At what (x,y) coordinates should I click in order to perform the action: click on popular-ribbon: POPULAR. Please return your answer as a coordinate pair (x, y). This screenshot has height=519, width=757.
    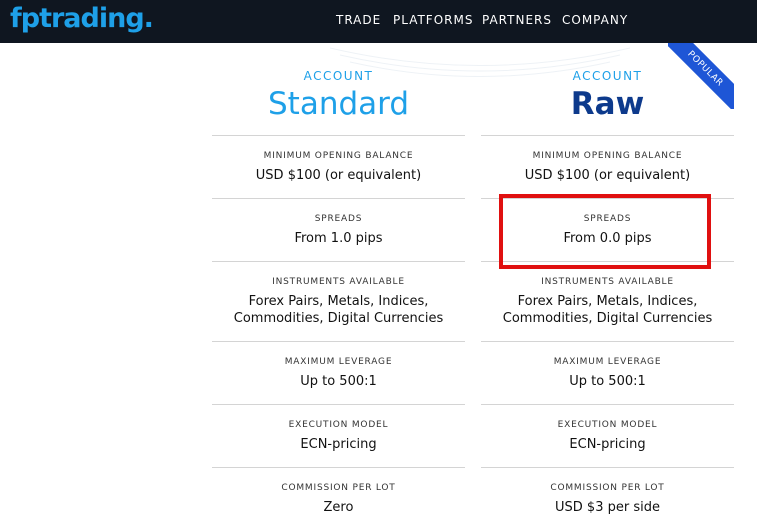
    Looking at the image, I should click on (701, 76).